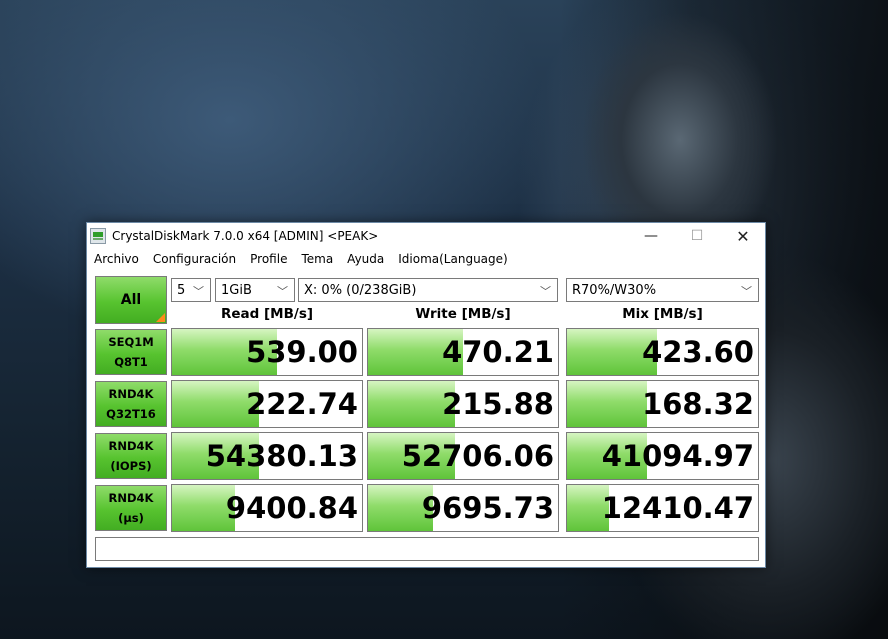 Image resolution: width=888 pixels, height=639 pixels. What do you see at coordinates (116, 259) in the screenshot?
I see `menu-archivo: Archivo` at bounding box center [116, 259].